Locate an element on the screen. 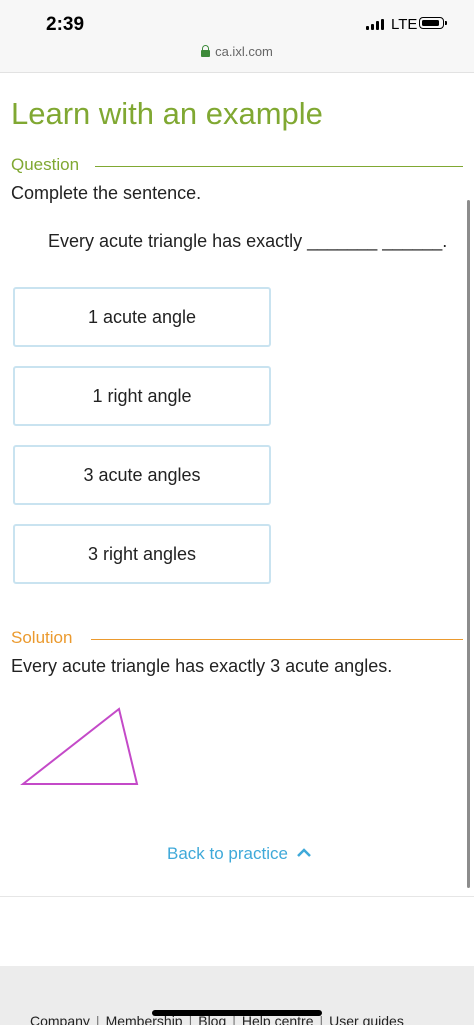 The width and height of the screenshot is (474, 1025). acute-triangle-figure is located at coordinates (79, 746).